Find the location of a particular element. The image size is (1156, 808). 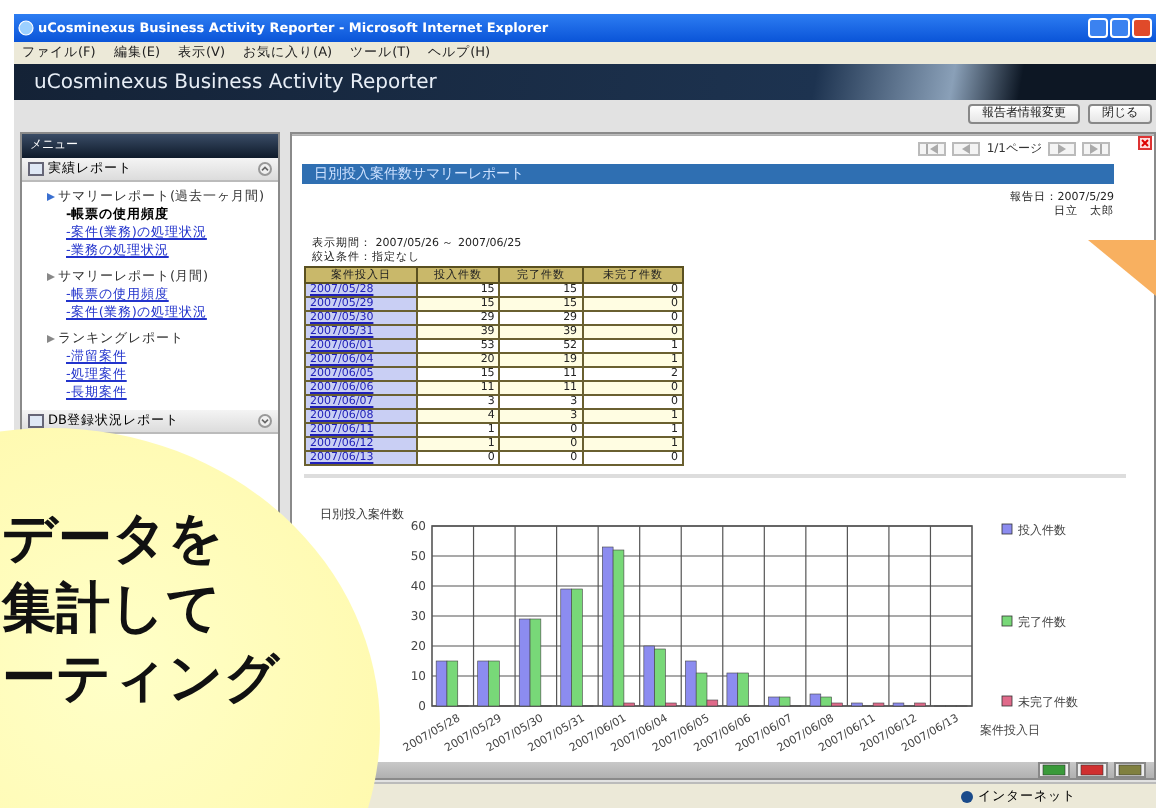

next-page-button is located at coordinates (1062, 148).